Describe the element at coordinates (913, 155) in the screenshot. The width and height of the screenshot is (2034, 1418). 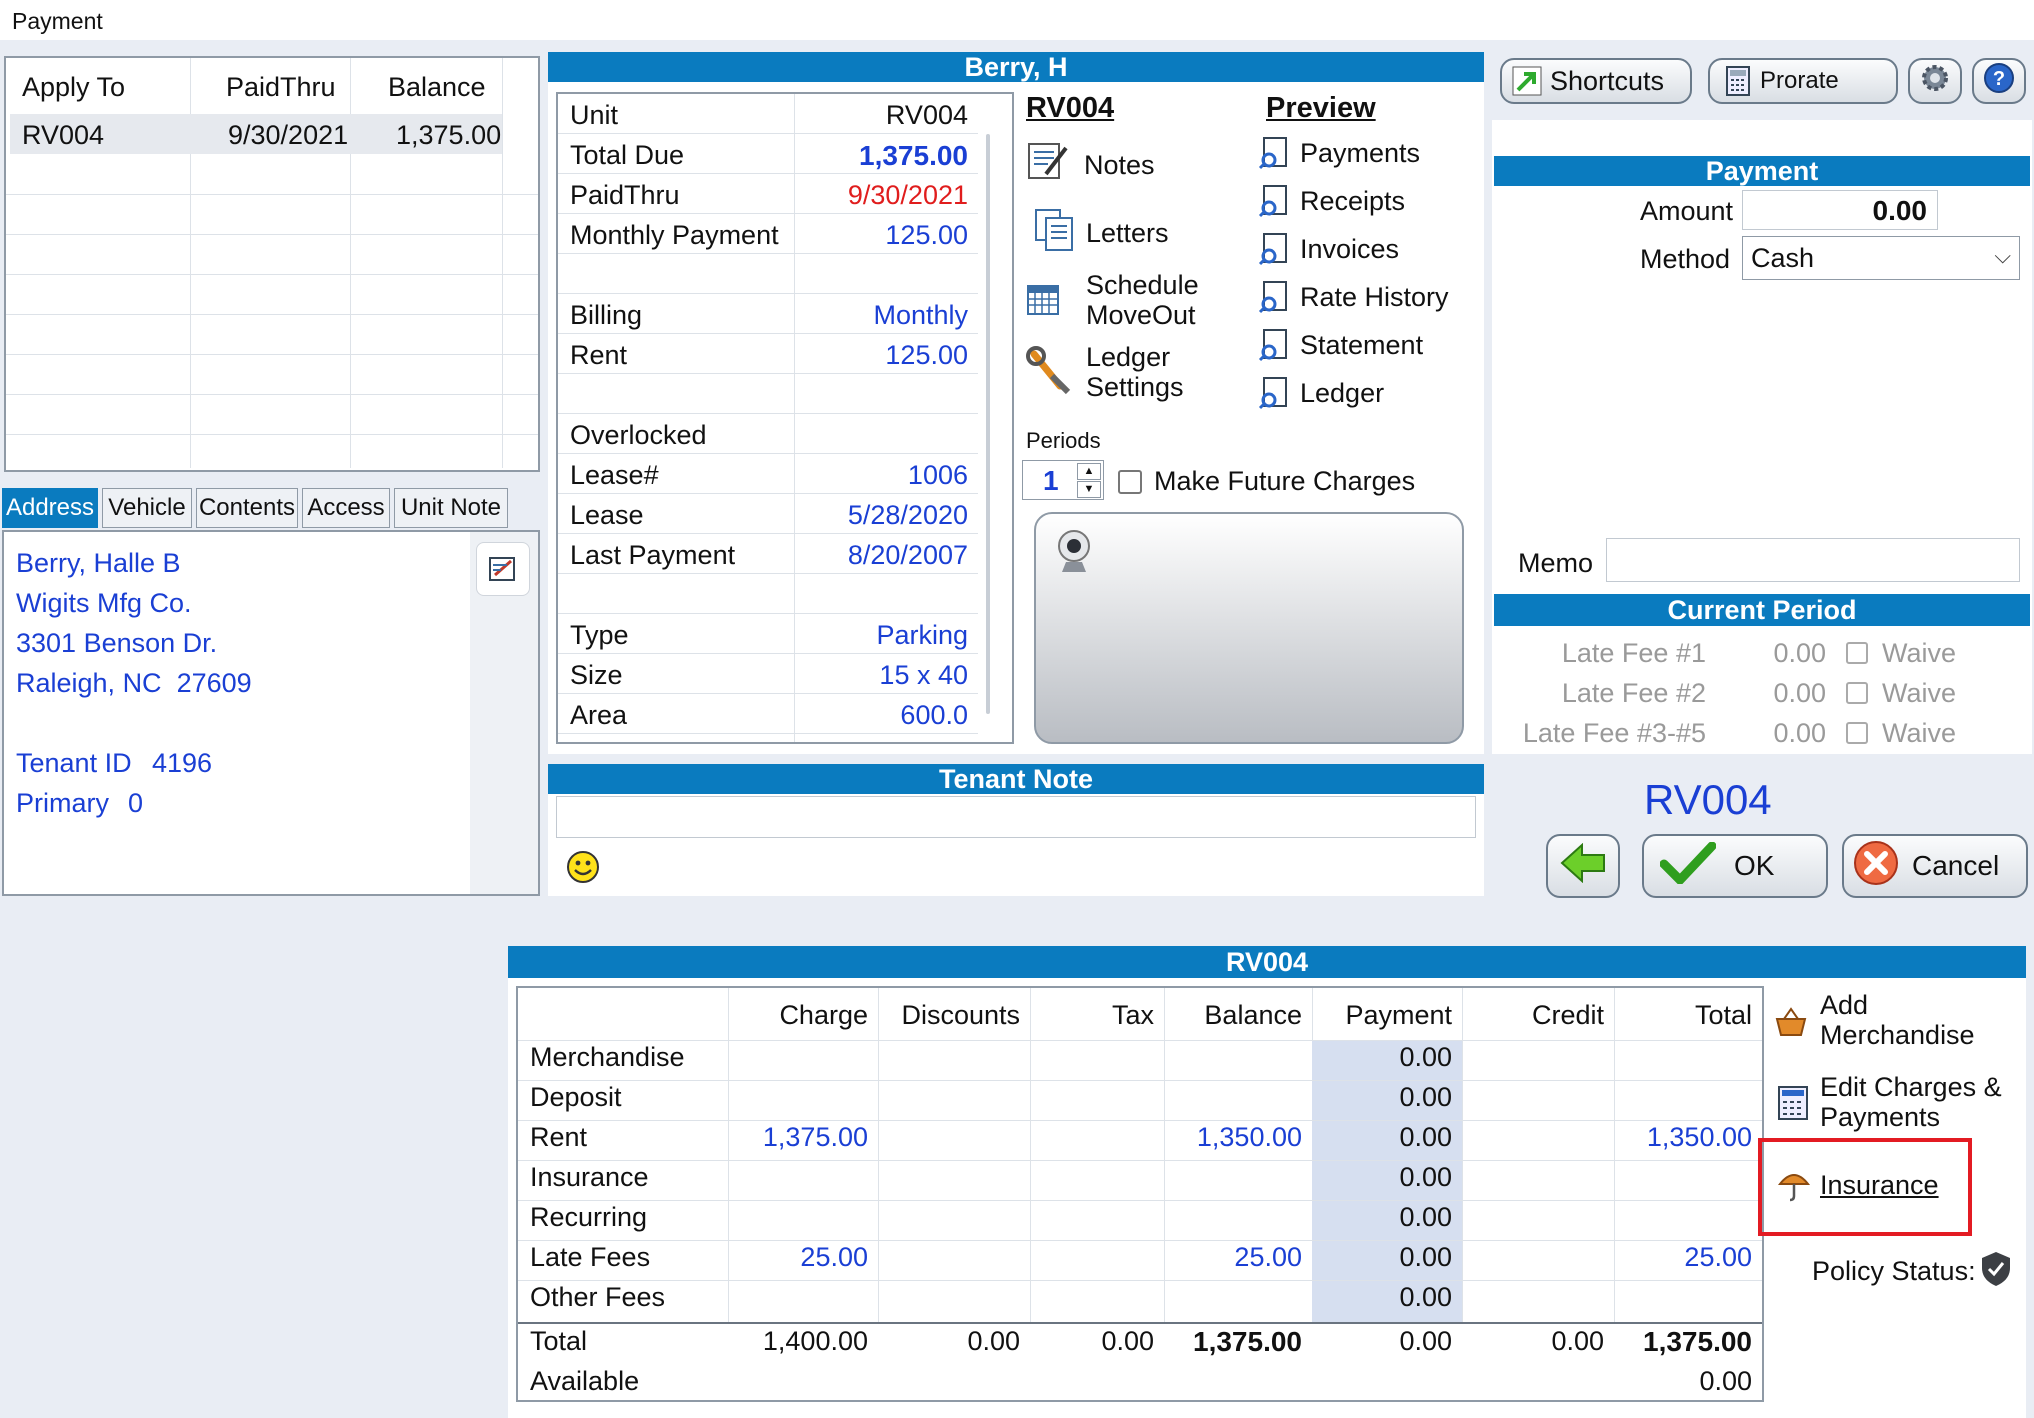
I see `unit-info-value: 1,375.00` at that location.